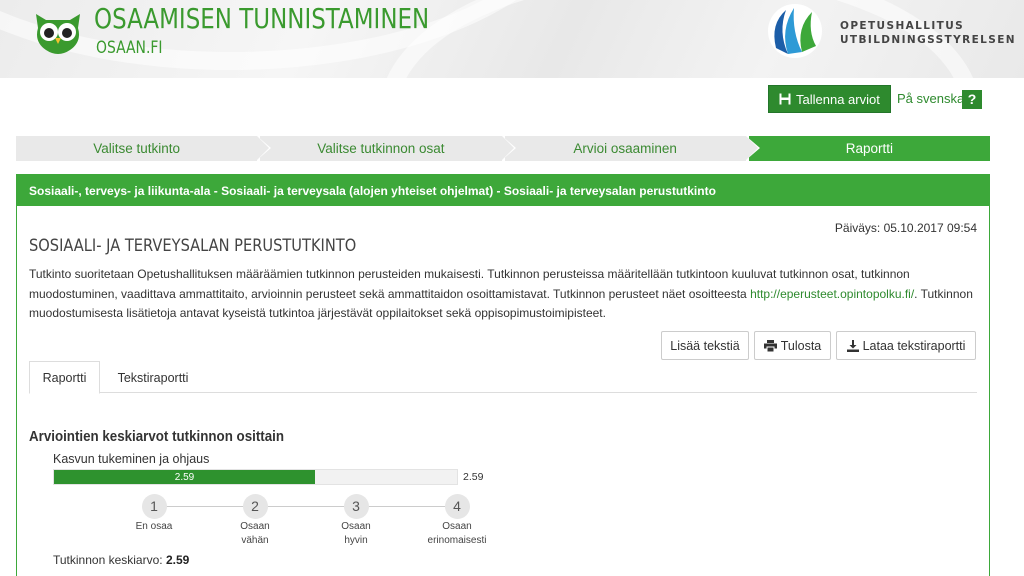 The image size is (1024, 576). Describe the element at coordinates (795, 31) in the screenshot. I see `opetushallitus-logo-icon` at that location.